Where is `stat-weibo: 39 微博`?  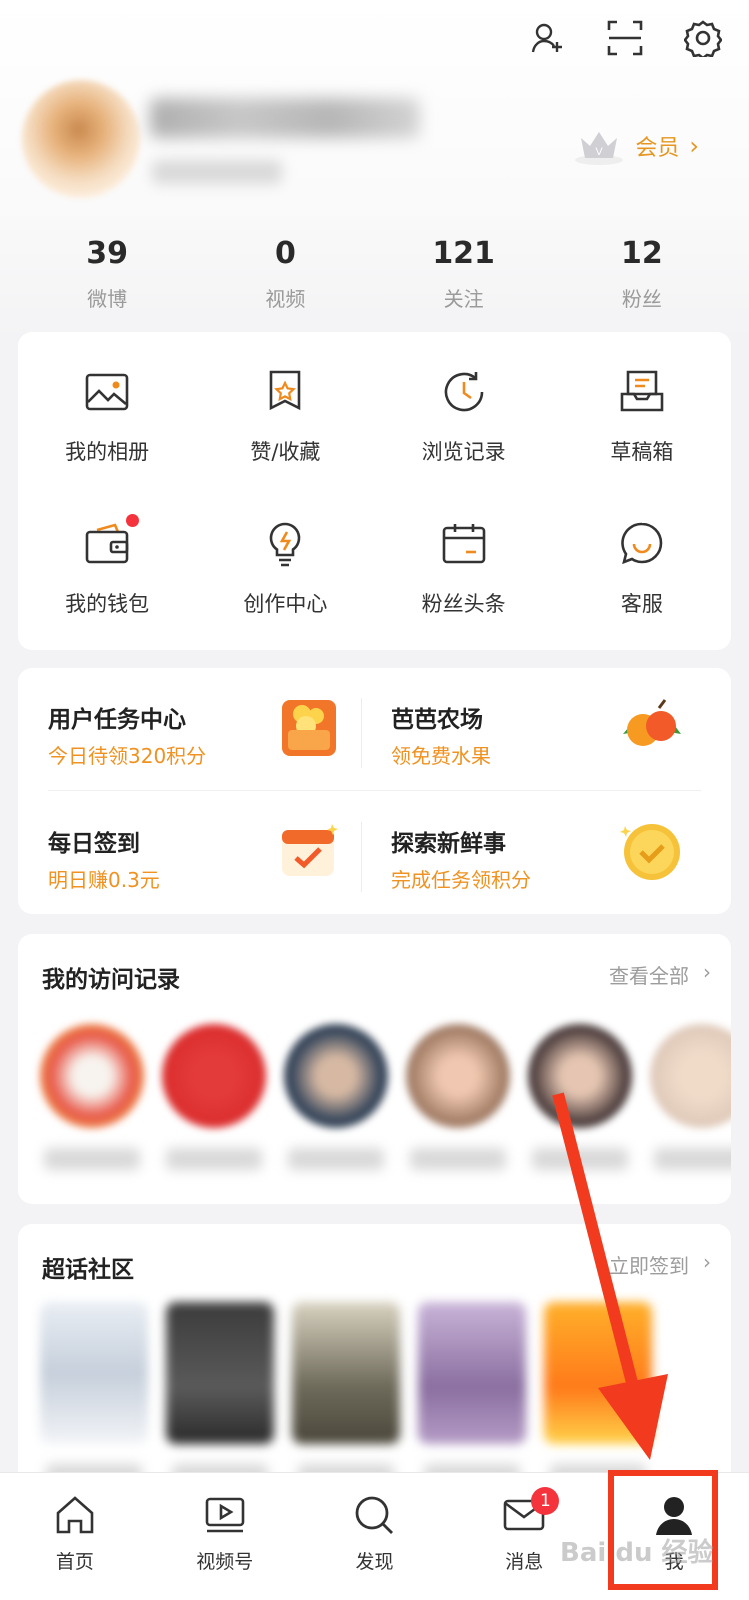
stat-weibo: 39 微博 is located at coordinates (107, 274).